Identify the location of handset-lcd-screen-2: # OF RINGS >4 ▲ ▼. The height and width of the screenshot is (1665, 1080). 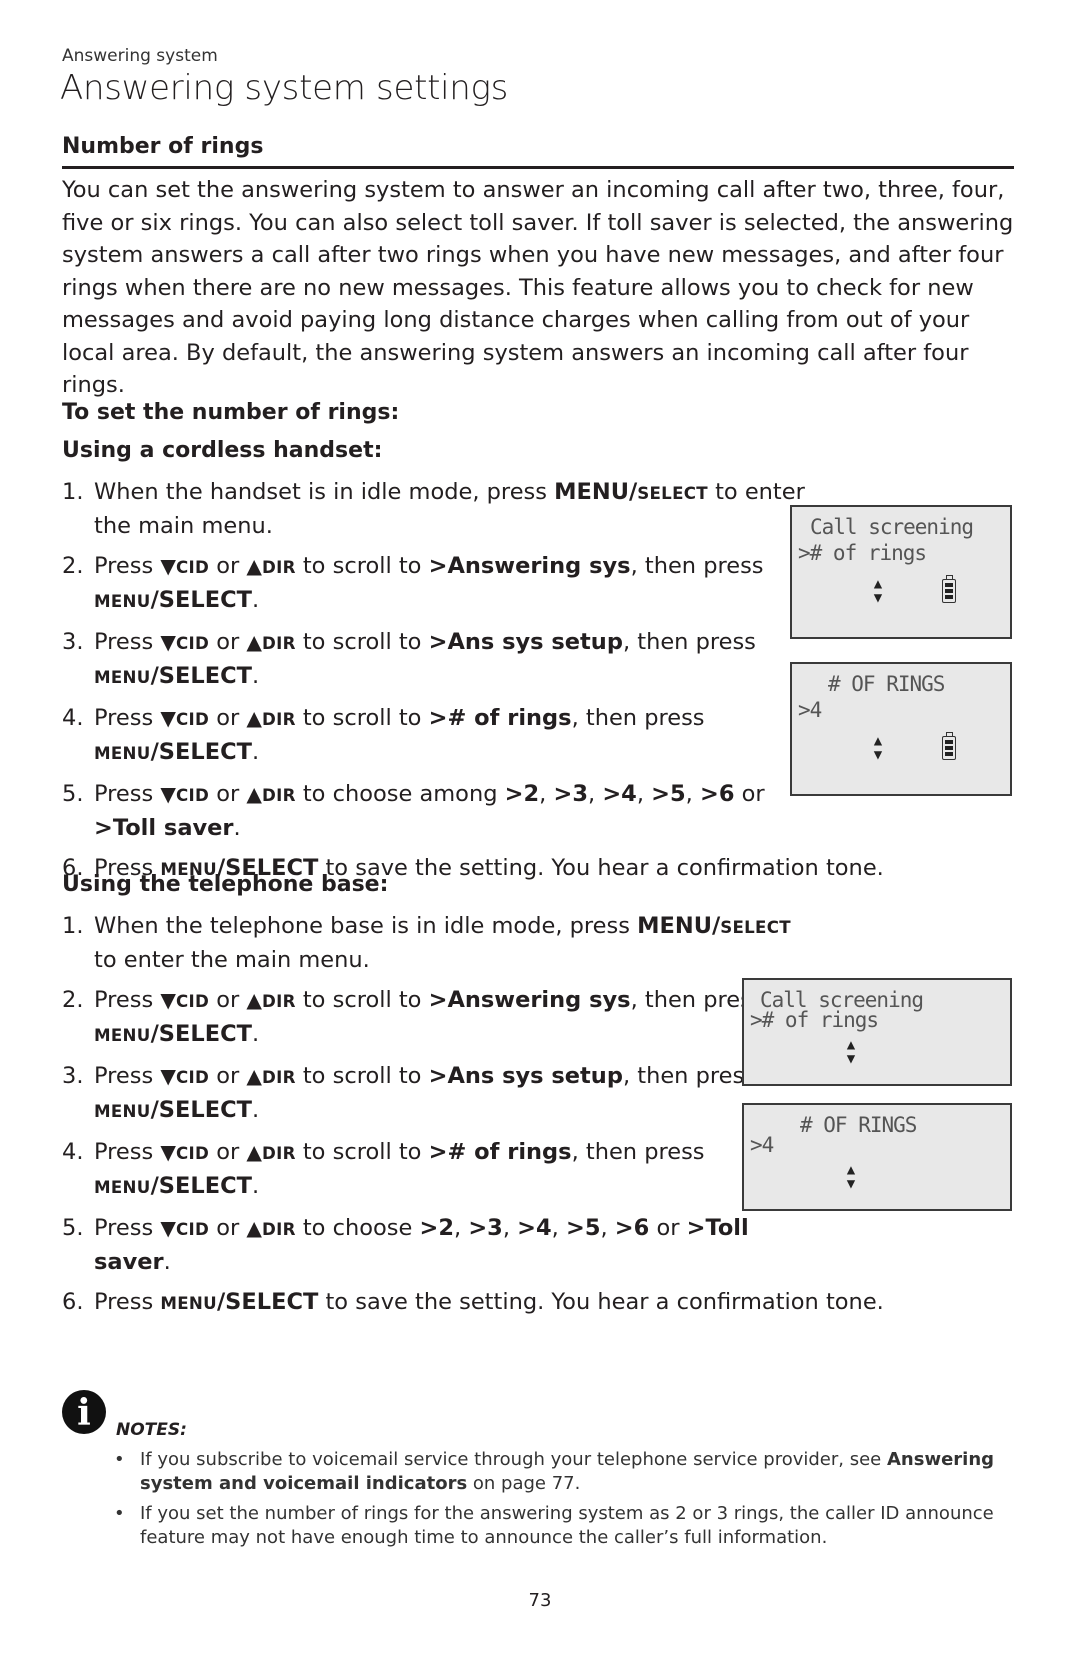
(901, 729).